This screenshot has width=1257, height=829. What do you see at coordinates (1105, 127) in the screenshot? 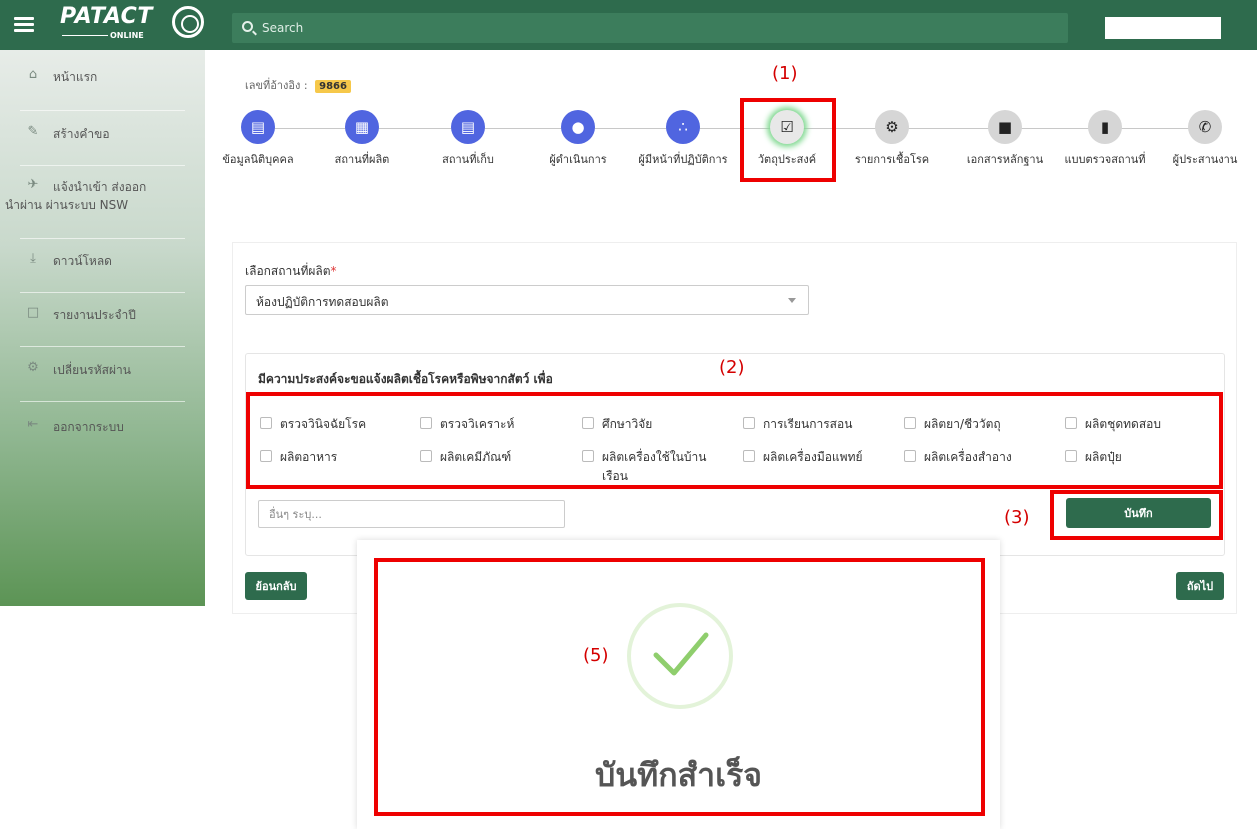
I see `clipboard-icon: ▮` at bounding box center [1105, 127].